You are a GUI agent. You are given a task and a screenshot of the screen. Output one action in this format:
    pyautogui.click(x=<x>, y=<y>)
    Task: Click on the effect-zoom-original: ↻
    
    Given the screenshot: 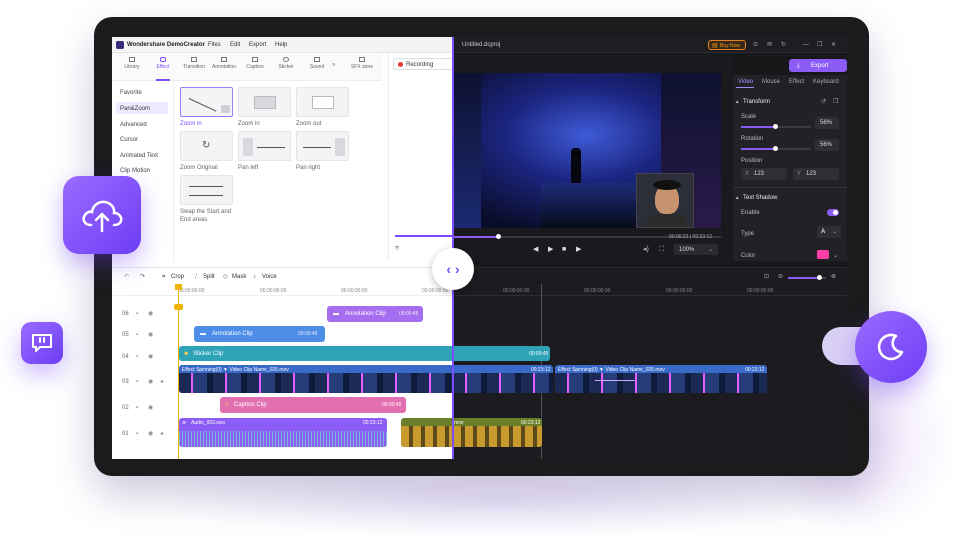 What is the action you would take?
    pyautogui.click(x=206, y=146)
    